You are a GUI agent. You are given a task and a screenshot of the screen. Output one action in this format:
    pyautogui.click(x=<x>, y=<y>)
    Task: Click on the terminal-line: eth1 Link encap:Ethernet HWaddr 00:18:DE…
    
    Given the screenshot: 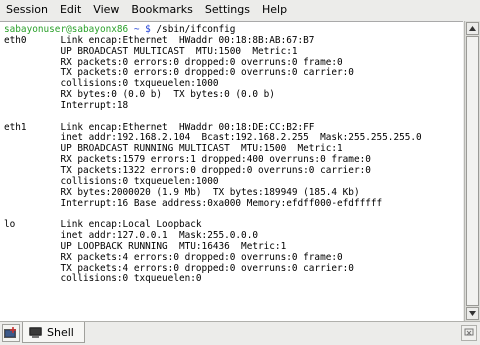 What is the action you would take?
    pyautogui.click(x=159, y=127)
    